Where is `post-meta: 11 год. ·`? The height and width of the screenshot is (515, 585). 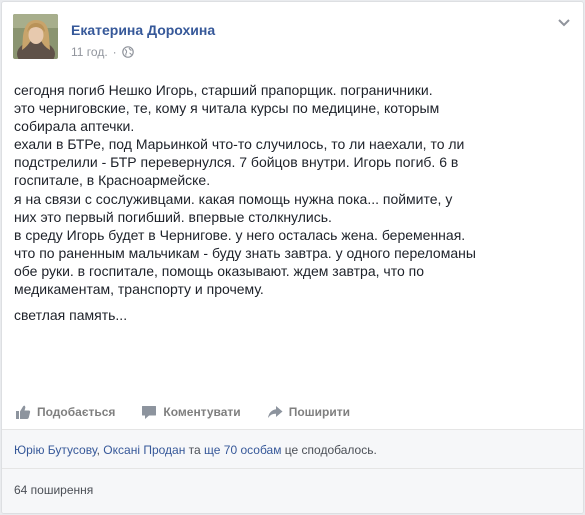 post-meta: 11 год. · is located at coordinates (102, 52).